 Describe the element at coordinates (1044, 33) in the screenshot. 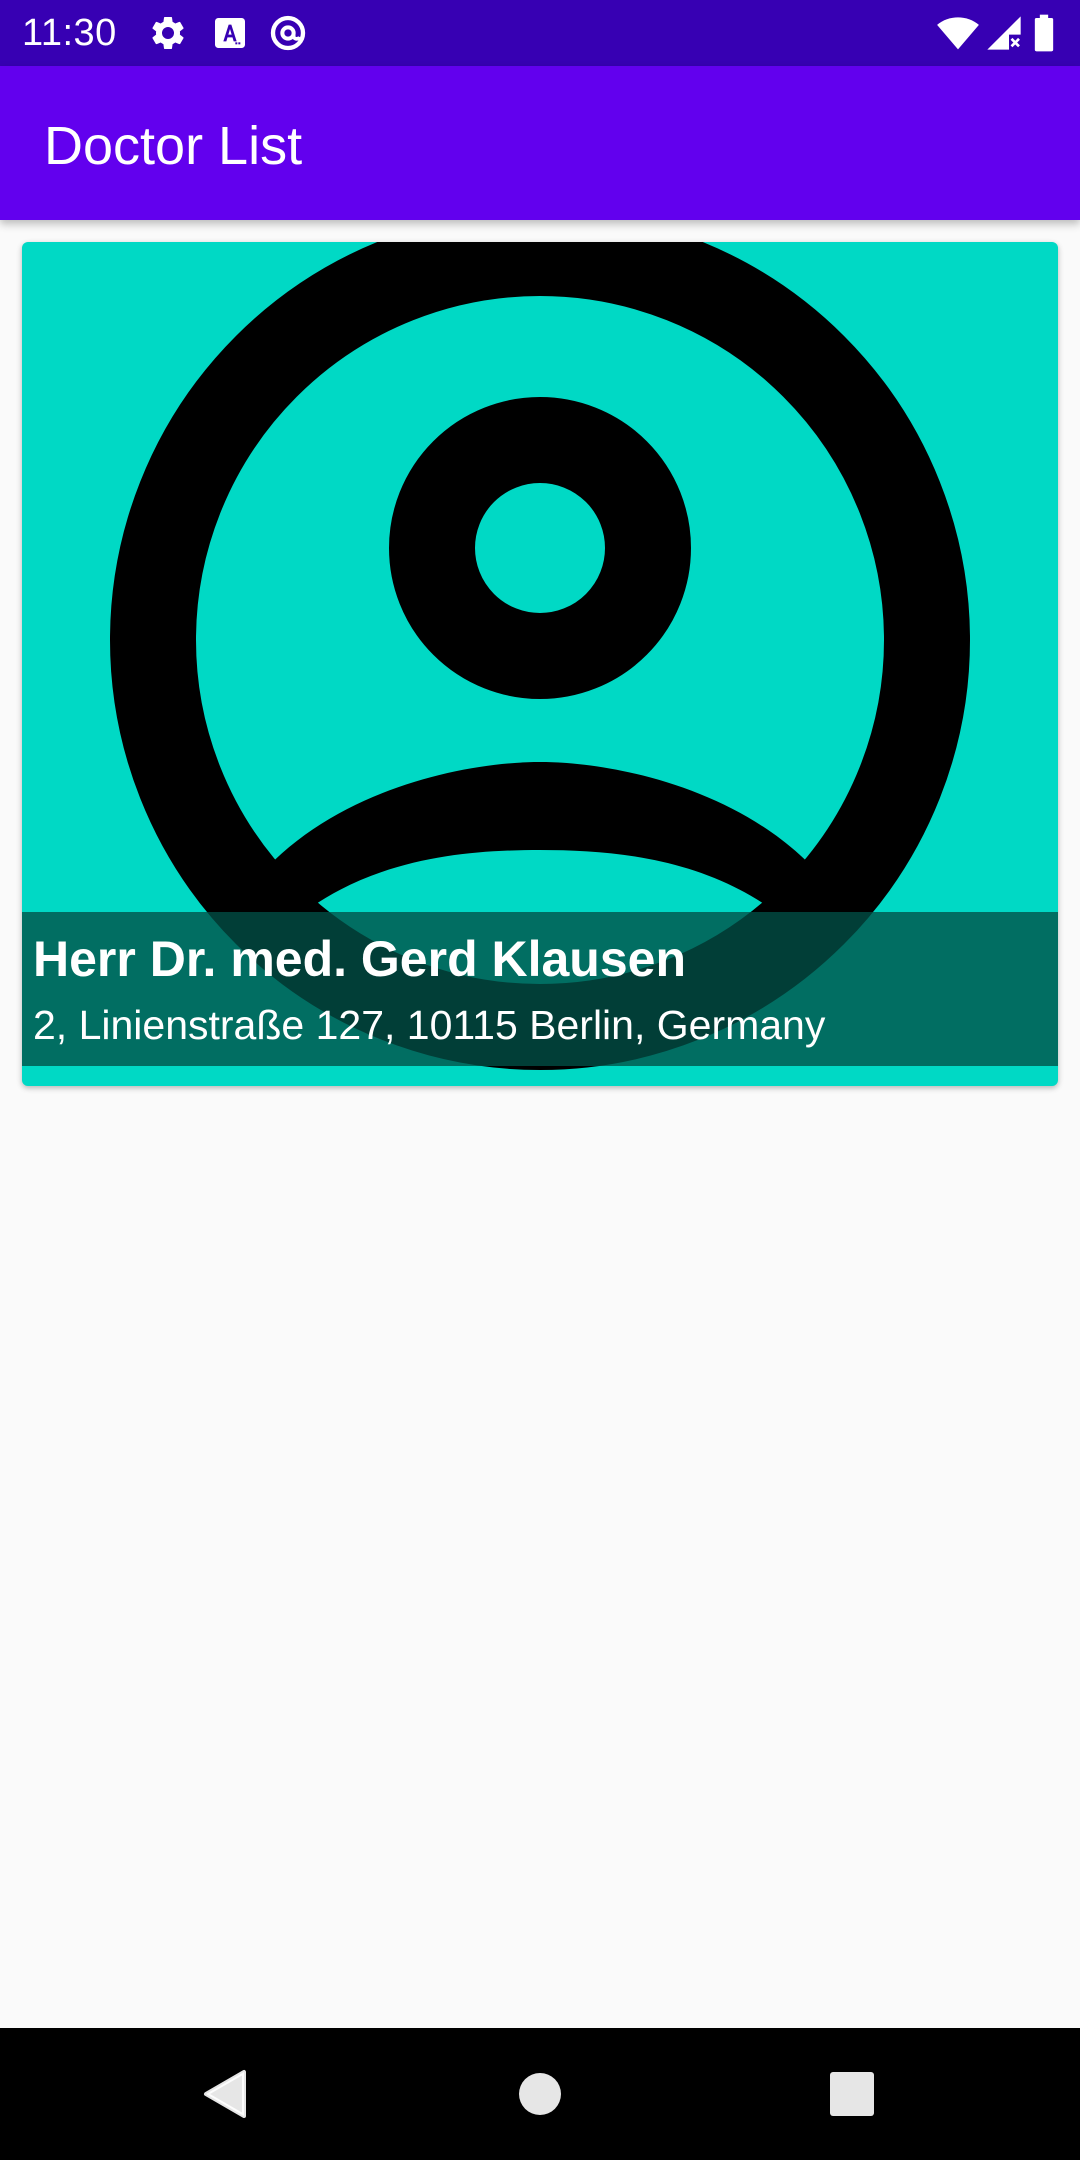

I see `battery-icon` at that location.